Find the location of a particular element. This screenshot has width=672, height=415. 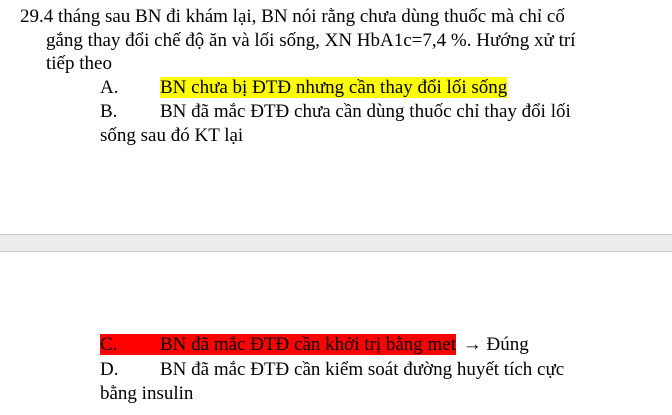

option-d-continuation: bằng insulin is located at coordinates (147, 393).